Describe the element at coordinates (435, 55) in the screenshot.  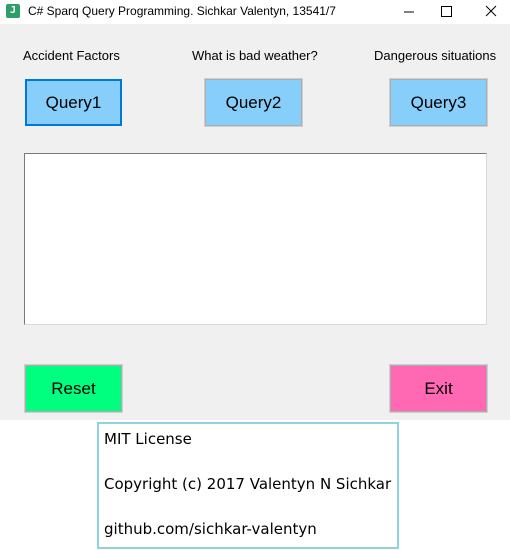
I see `dangerous-situations-label: Dangerous situations` at that location.